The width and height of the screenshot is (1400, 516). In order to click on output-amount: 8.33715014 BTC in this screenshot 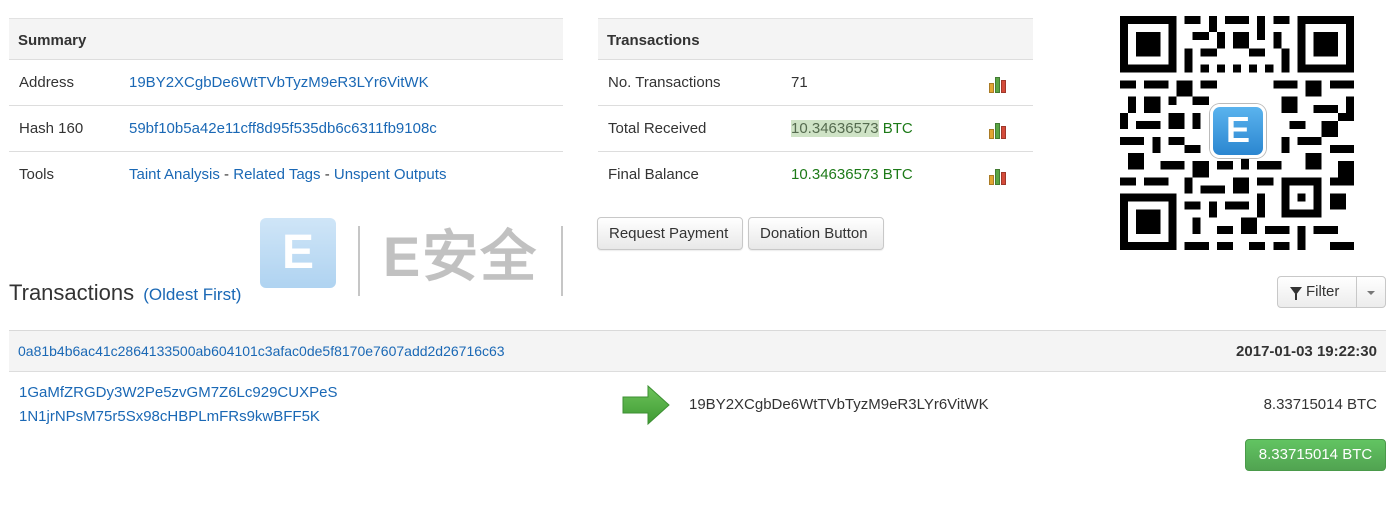, I will do `click(1320, 404)`.